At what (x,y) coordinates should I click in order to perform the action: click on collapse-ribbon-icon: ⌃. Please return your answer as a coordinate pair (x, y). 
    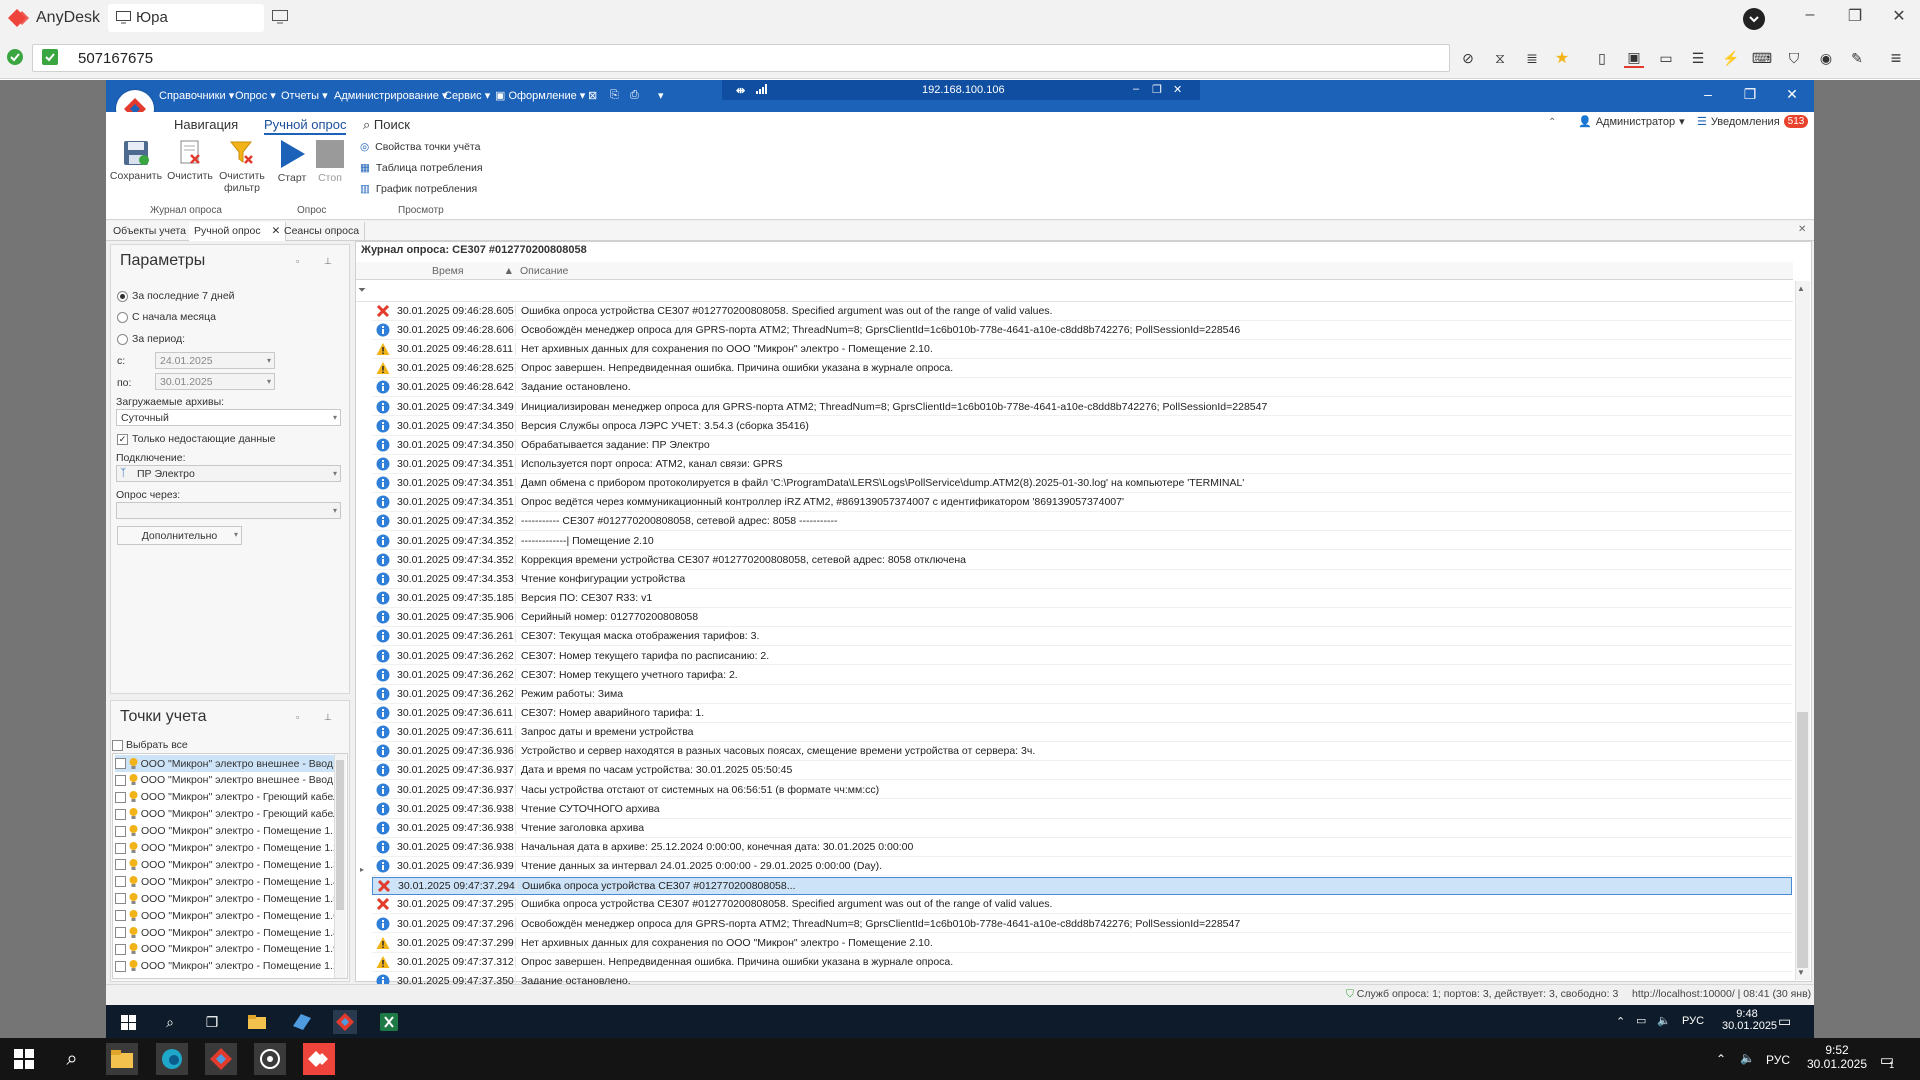
    Looking at the image, I should click on (1552, 122).